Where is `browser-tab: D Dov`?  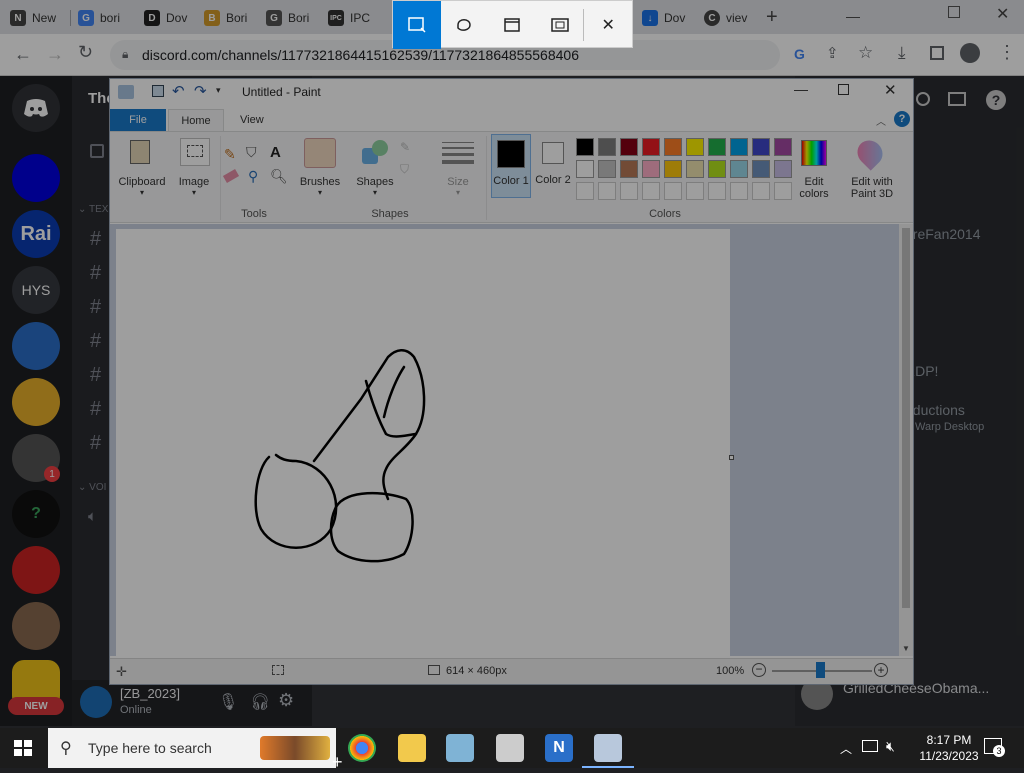 browser-tab: D Dov is located at coordinates (165, 18).